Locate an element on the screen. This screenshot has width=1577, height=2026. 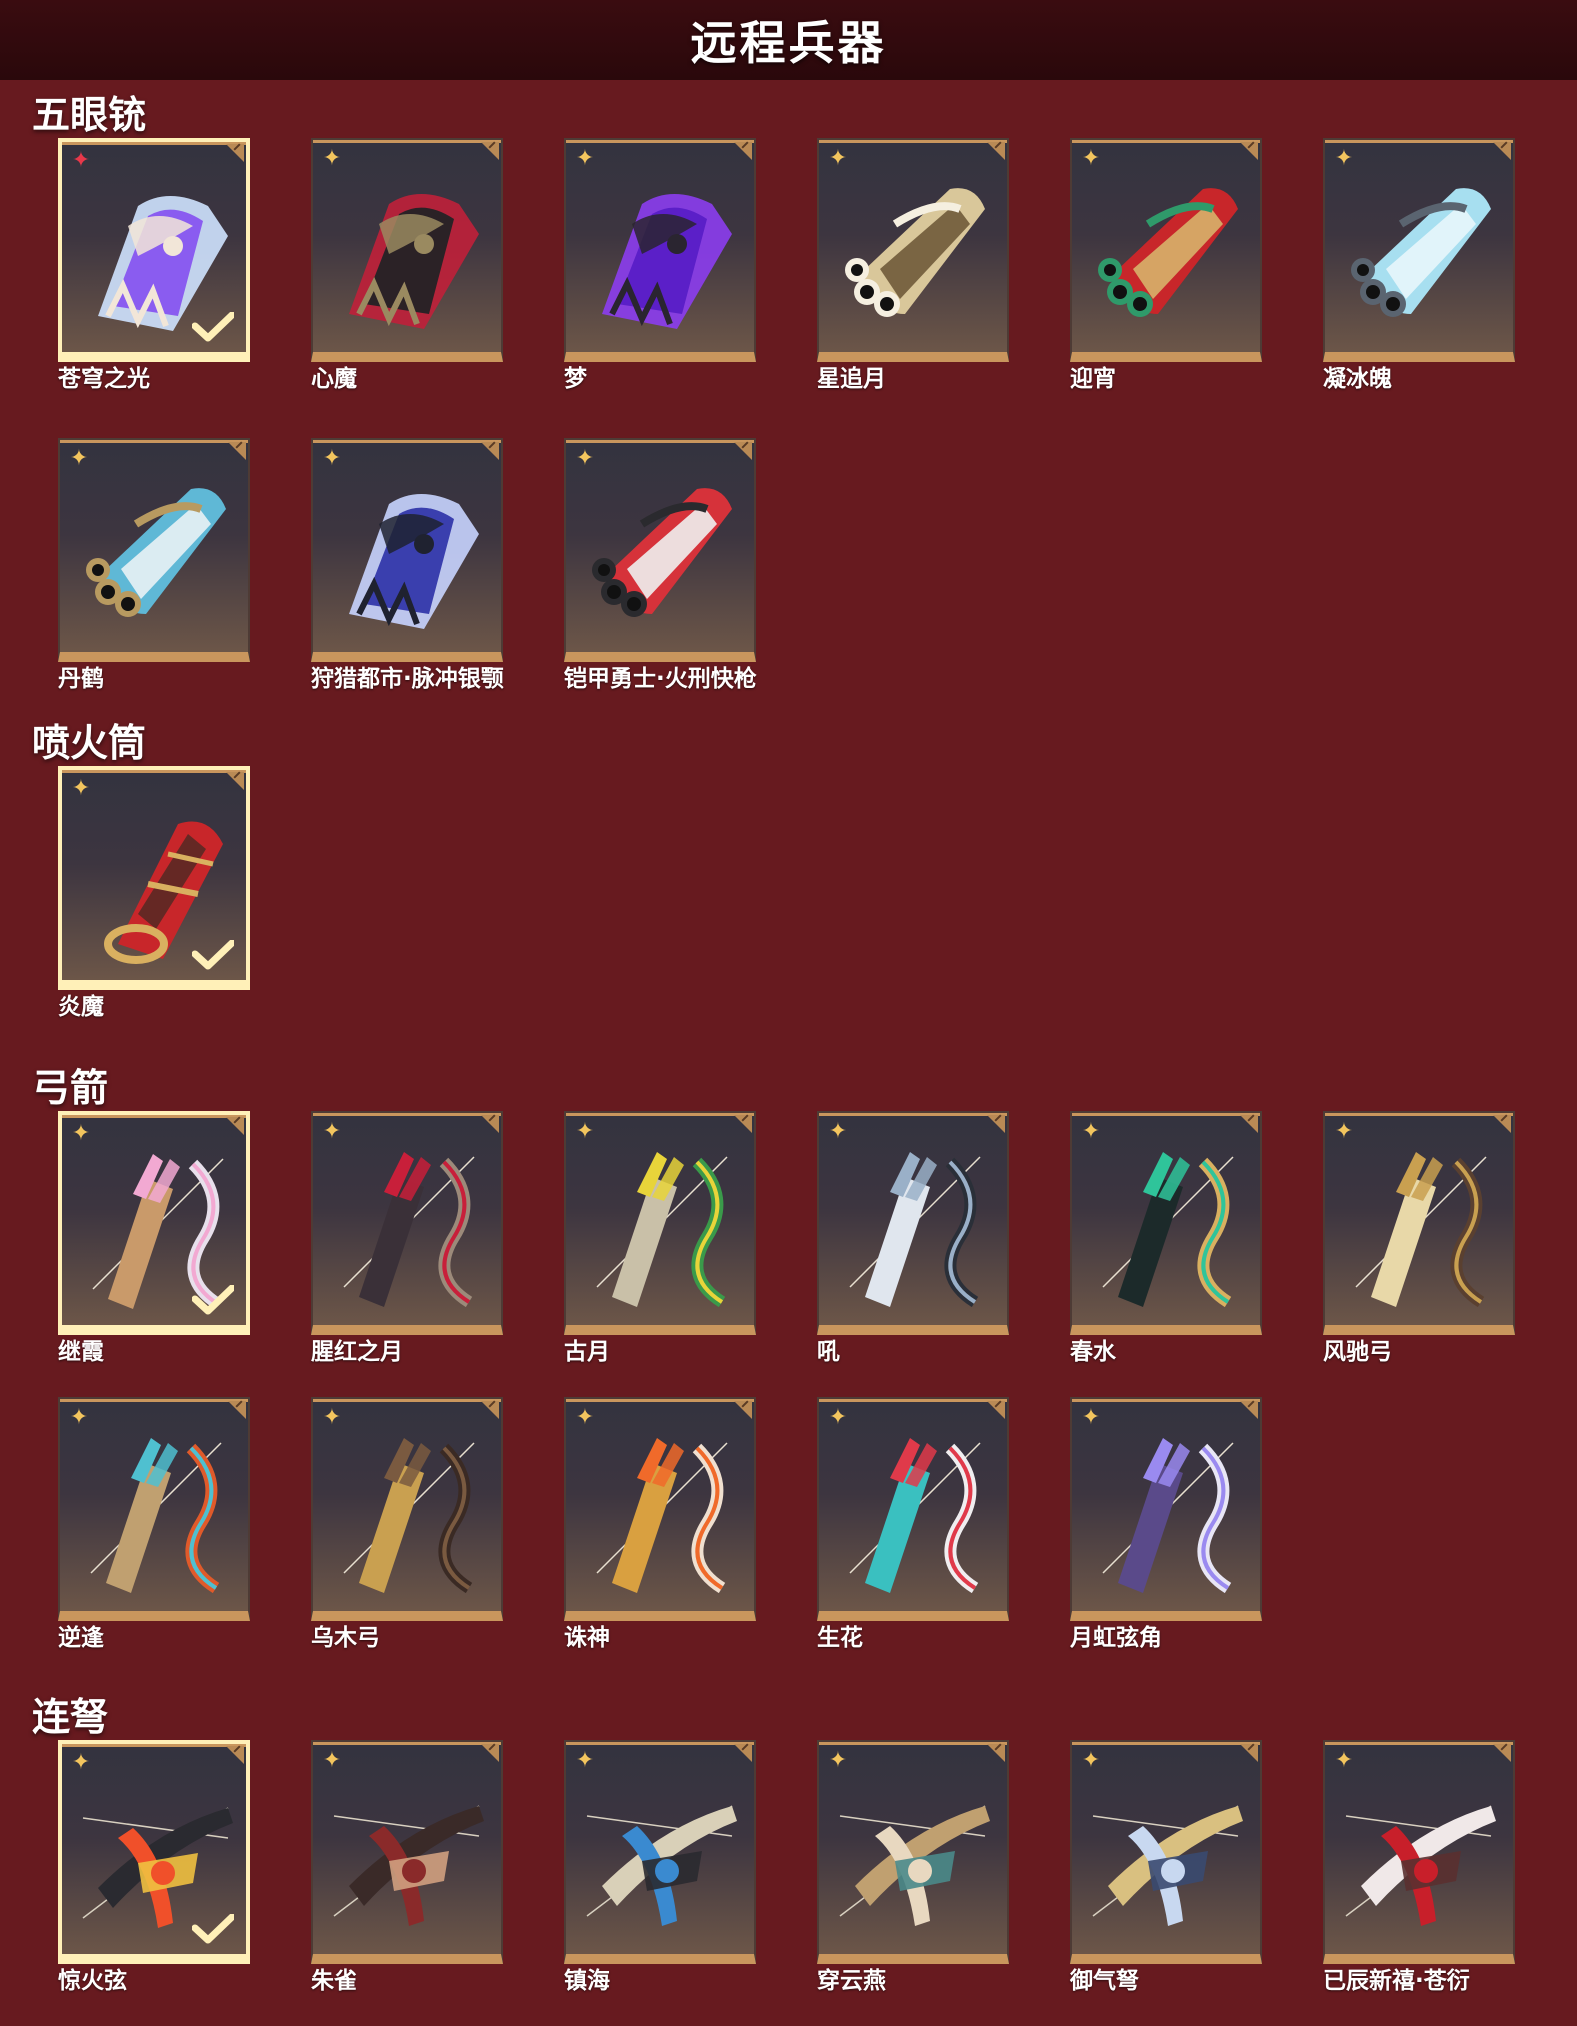
weapon-item: ✦ 丹鹤 is located at coordinates (154, 565).